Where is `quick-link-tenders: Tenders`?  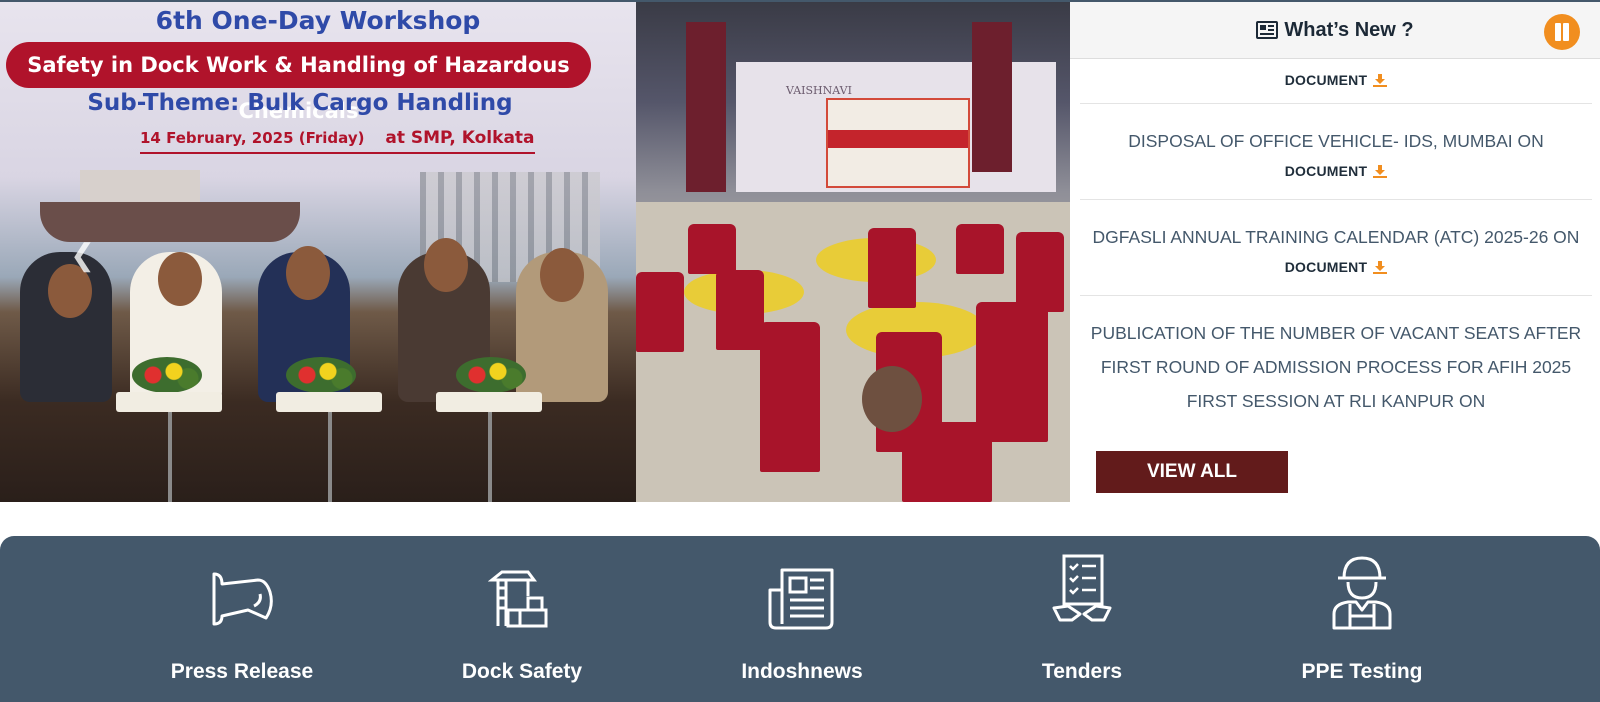 quick-link-tenders: Tenders is located at coordinates (1082, 619).